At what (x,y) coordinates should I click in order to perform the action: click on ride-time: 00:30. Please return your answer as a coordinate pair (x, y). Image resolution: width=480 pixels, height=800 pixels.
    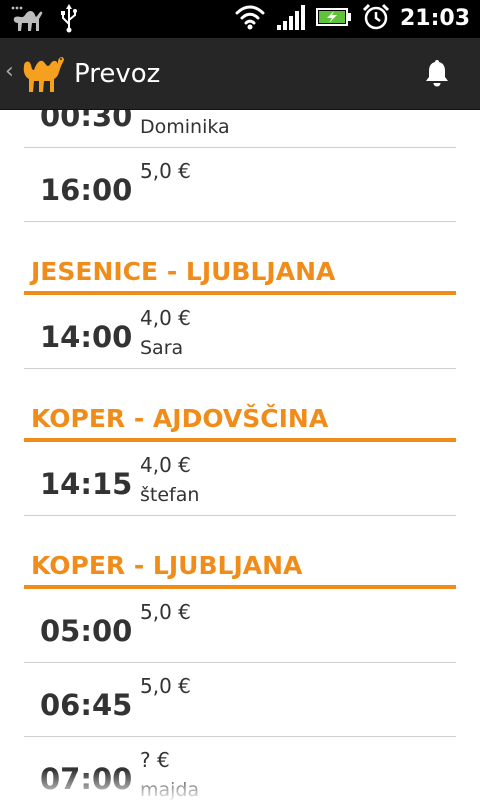
    Looking at the image, I should click on (86, 121).